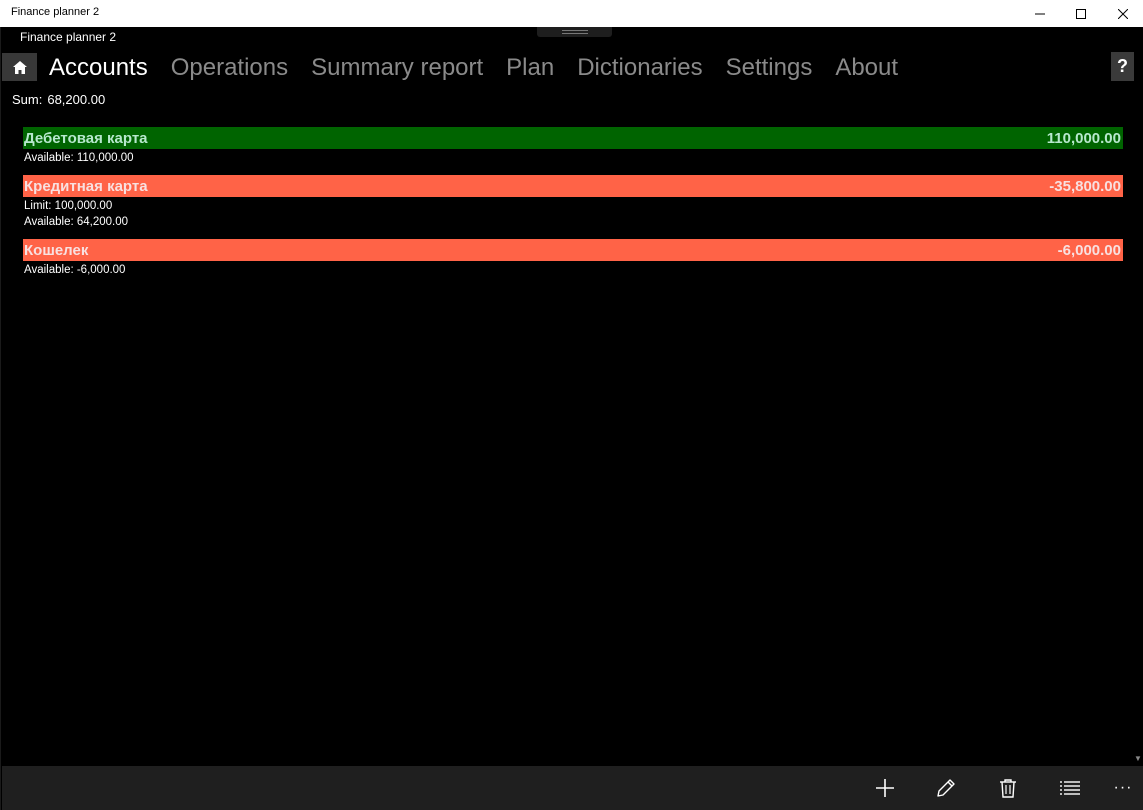  I want to click on account-limit: Limit: 100,000.00, so click(68, 206).